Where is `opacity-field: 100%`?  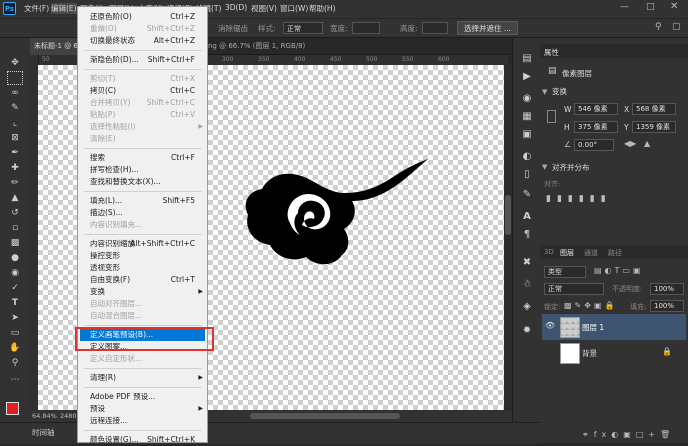 opacity-field: 100% is located at coordinates (667, 289).